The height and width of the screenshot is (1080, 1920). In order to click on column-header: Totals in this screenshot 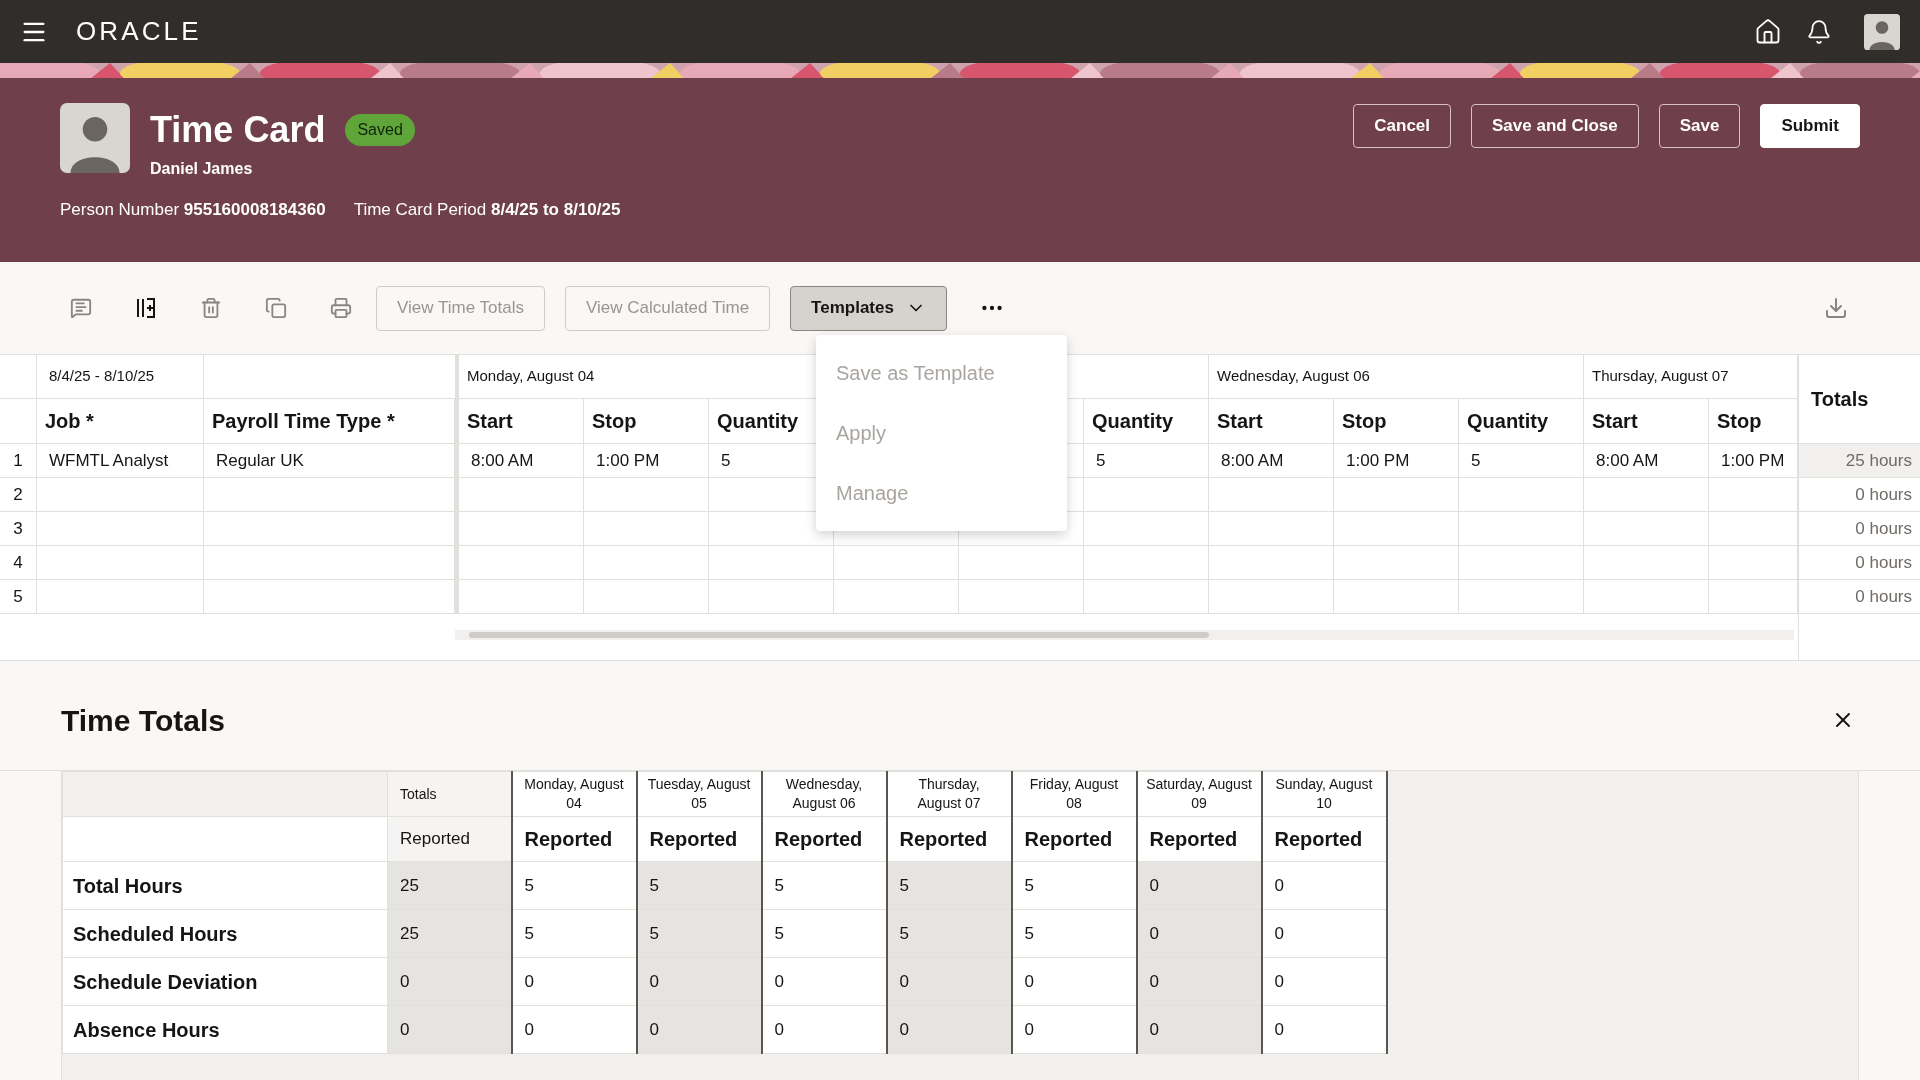, I will do `click(418, 793)`.